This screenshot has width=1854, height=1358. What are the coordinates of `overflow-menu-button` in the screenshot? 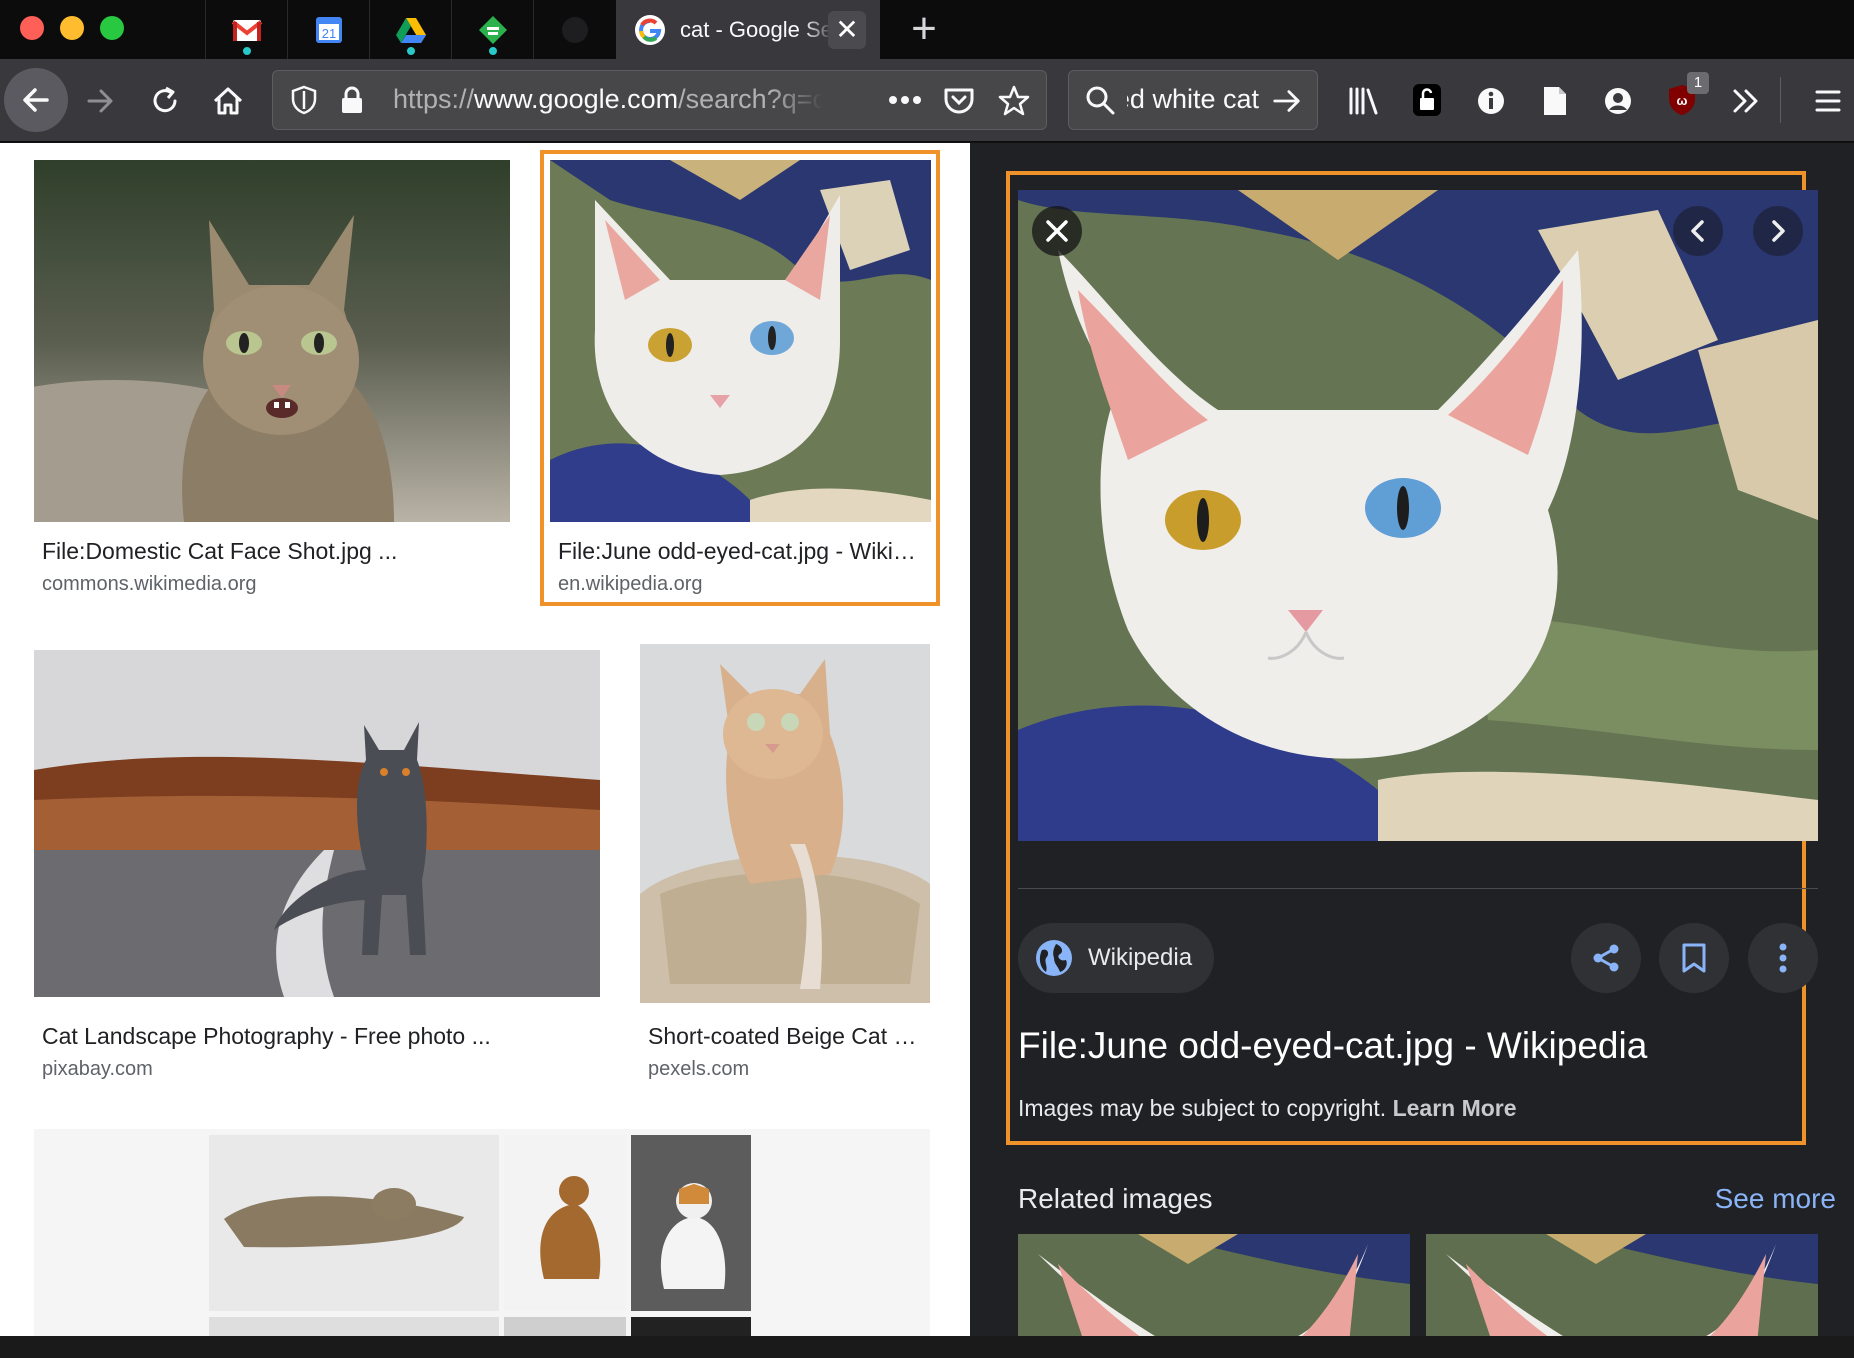 It's located at (1746, 101).